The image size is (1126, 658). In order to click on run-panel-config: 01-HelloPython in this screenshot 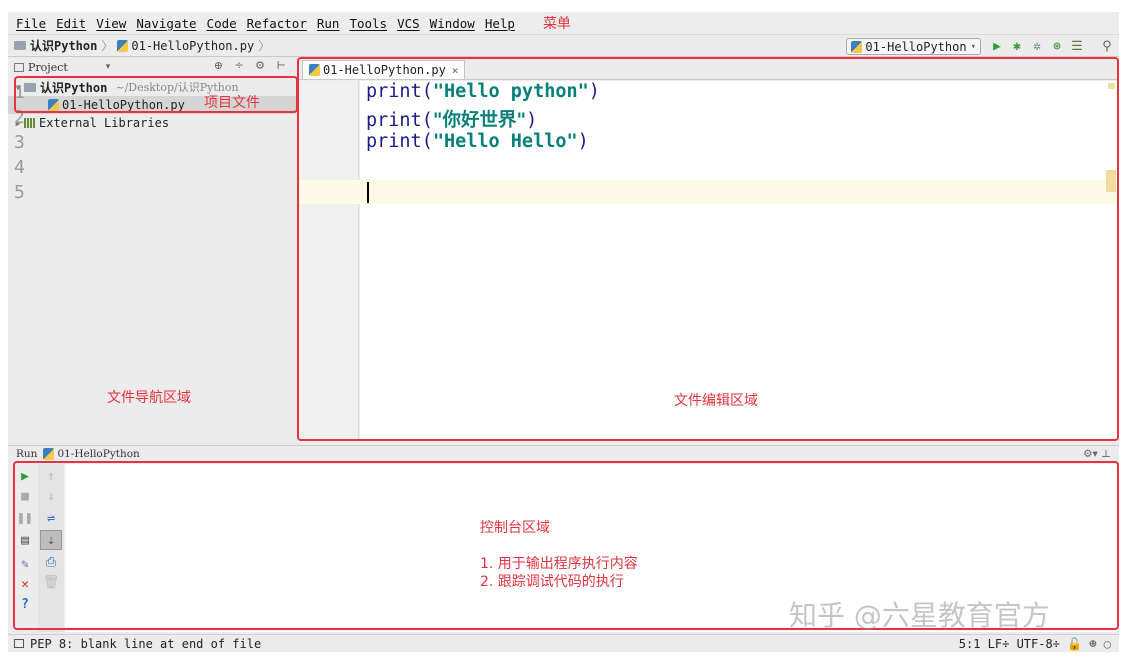, I will do `click(98, 454)`.